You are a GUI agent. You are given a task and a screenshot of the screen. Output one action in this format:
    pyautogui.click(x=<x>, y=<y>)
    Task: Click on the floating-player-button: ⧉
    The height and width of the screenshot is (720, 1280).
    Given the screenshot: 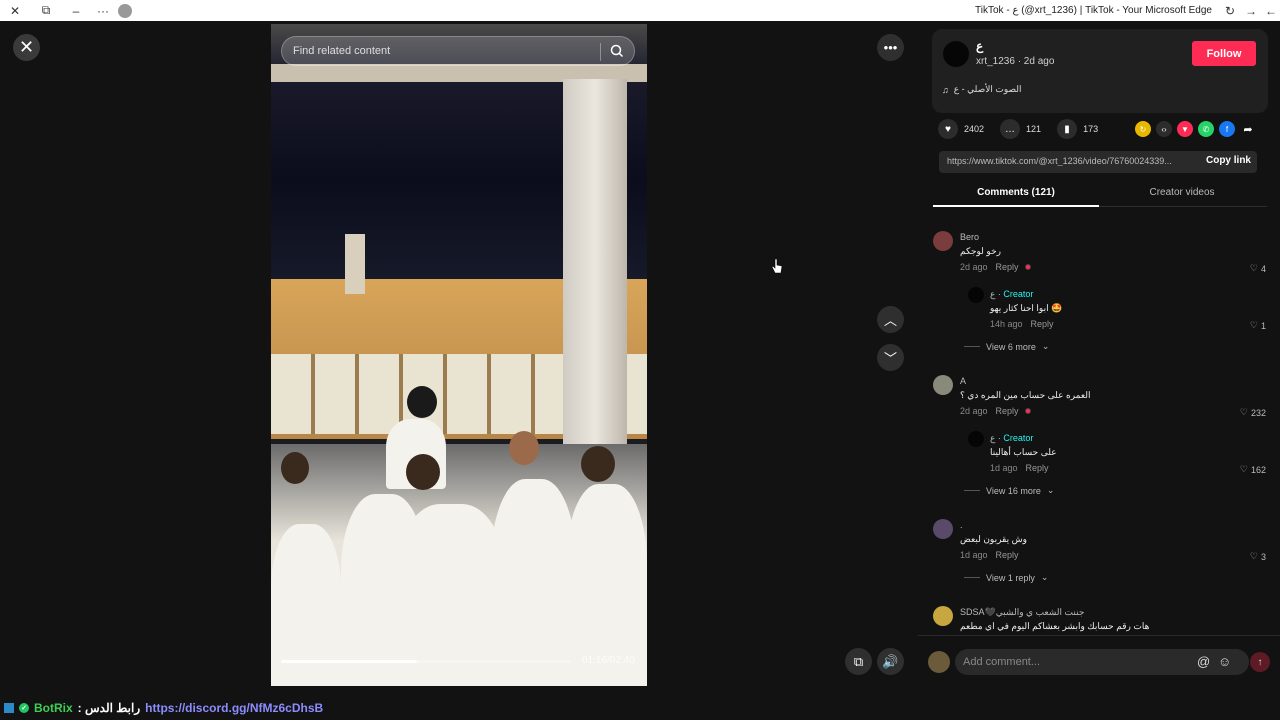 What is the action you would take?
    pyautogui.click(x=858, y=661)
    